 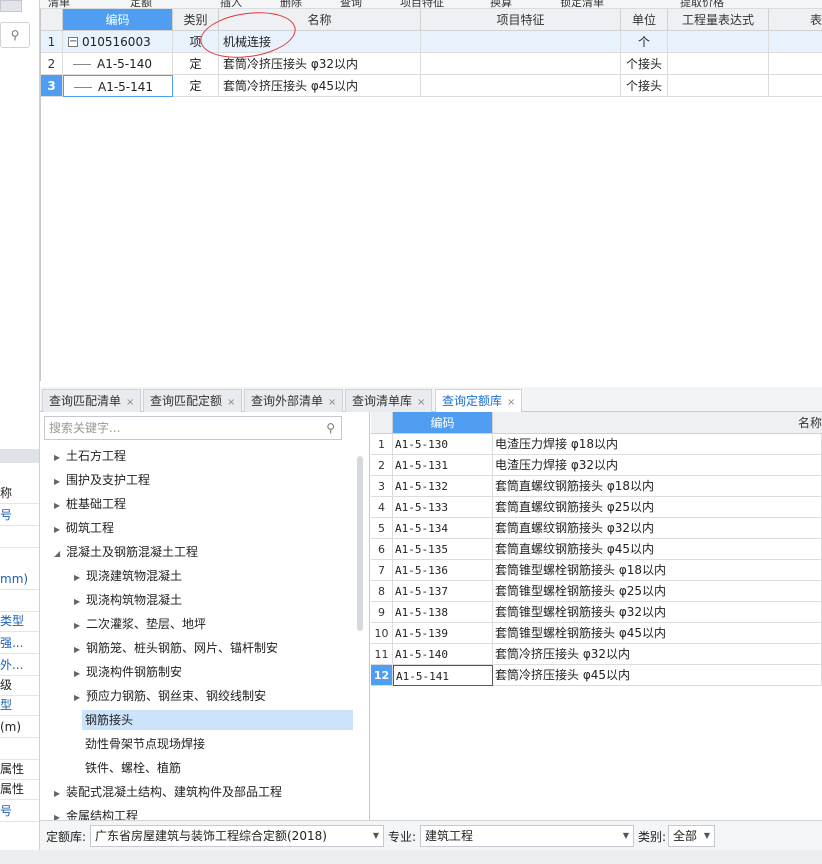 What do you see at coordinates (657, 675) in the screenshot?
I see `quota-name: 套筒冷挤压接头 φ45以内` at bounding box center [657, 675].